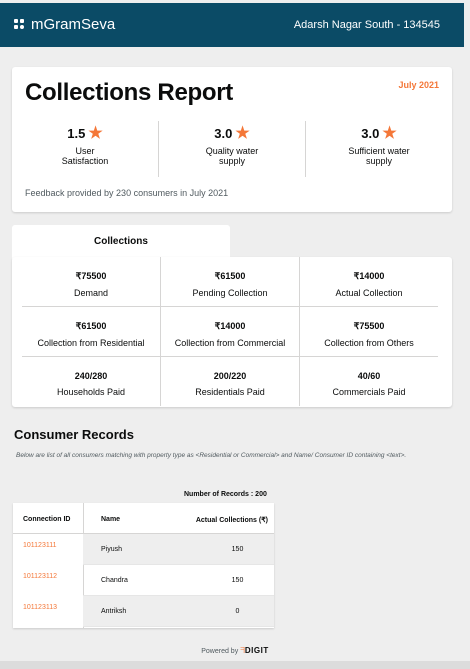 This screenshot has height=669, width=470. I want to click on powered-by-footer: Powered by ᖷDIGIT, so click(235, 651).